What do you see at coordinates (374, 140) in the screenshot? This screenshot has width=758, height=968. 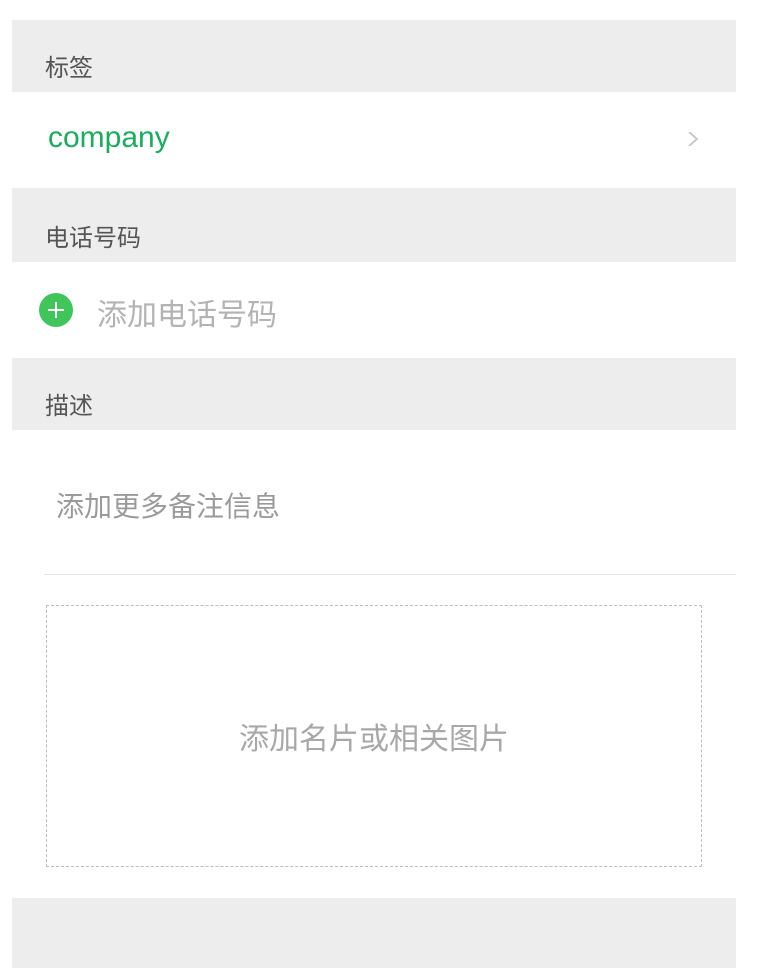 I see `tag-row: company` at bounding box center [374, 140].